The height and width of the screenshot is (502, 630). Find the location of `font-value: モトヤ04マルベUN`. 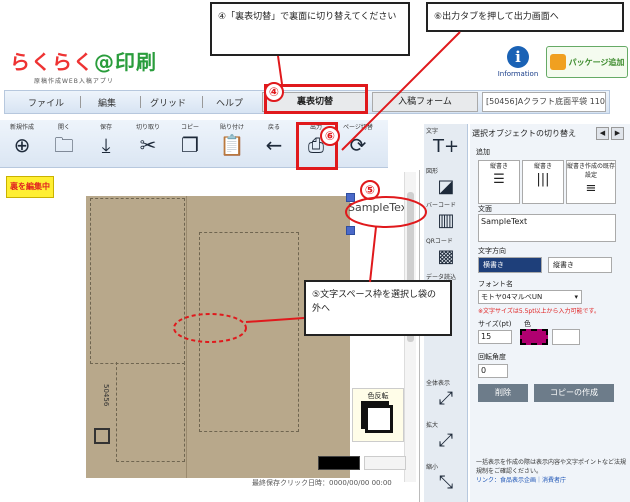

font-value: モトヤ04マルベUN is located at coordinates (512, 297).